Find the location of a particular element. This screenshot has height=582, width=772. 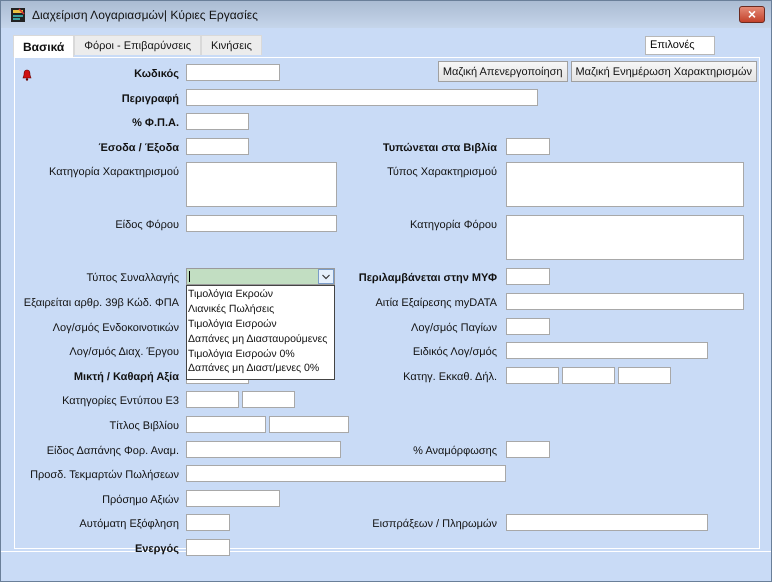

field-label: Λογ/σμός Διαχ. Έργου is located at coordinates (124, 351).